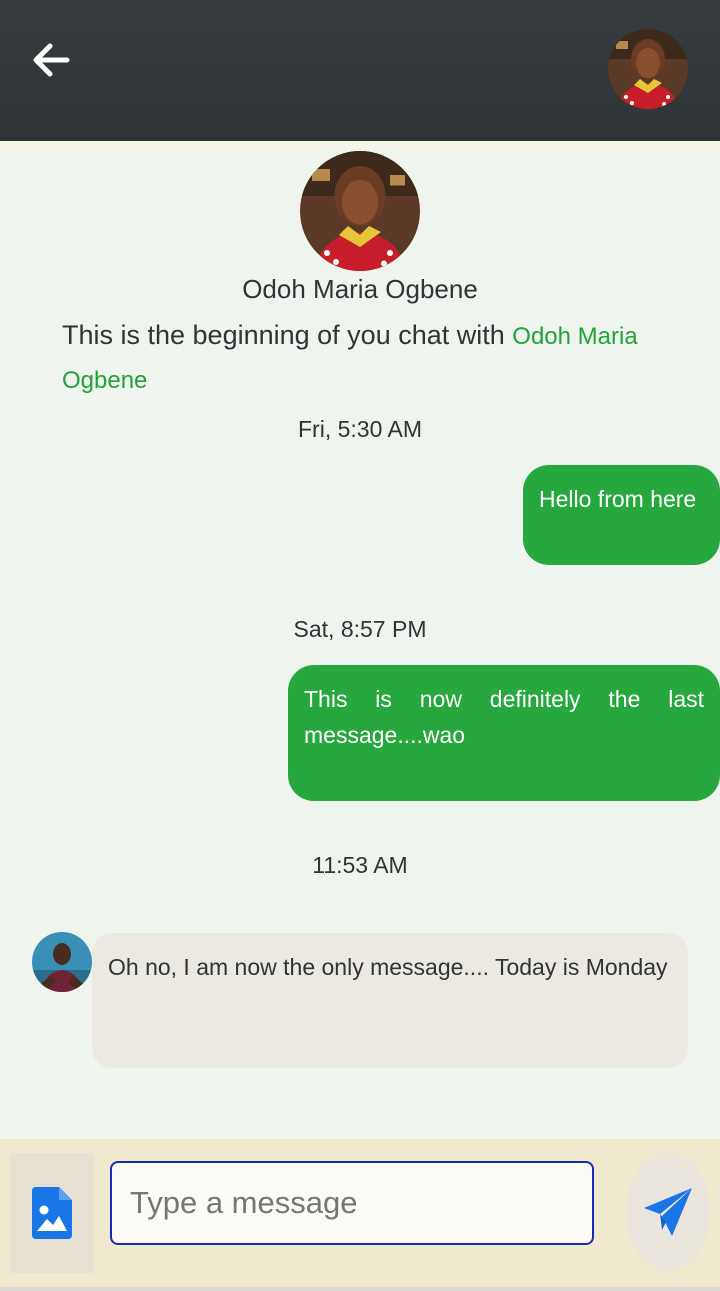  I want to click on chat-header, so click(360, 70).